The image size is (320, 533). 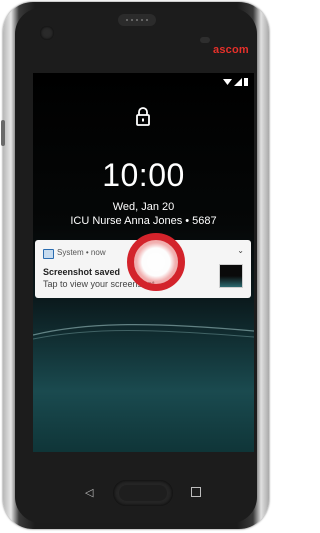 What do you see at coordinates (82, 272) in the screenshot?
I see `notification-title: Screenshot saved` at bounding box center [82, 272].